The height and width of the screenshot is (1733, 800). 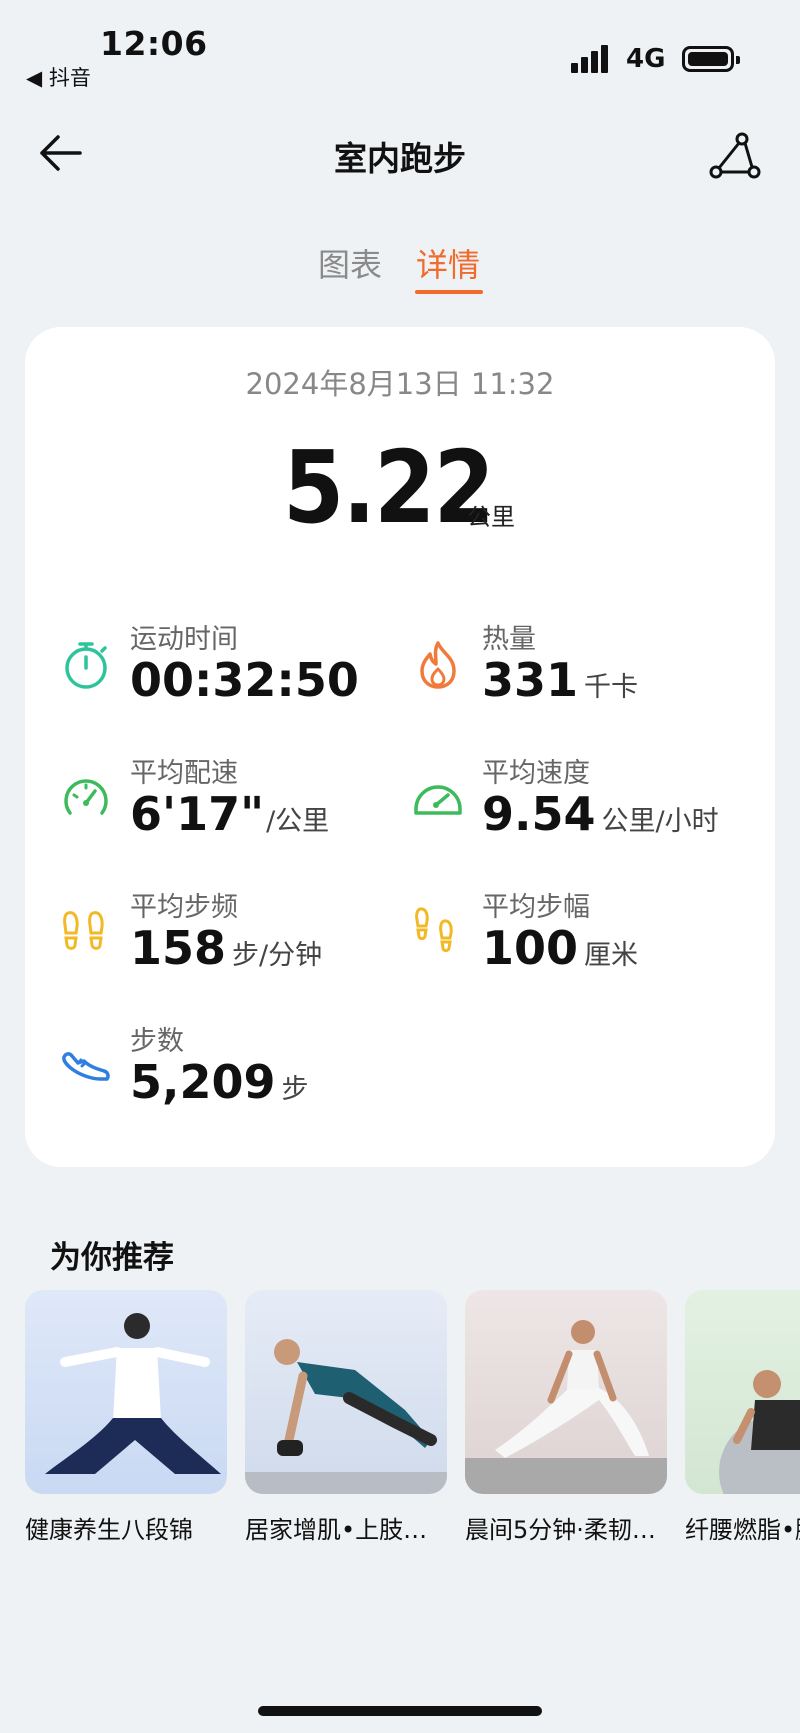 What do you see at coordinates (735, 157) in the screenshot?
I see `route-share-icon` at bounding box center [735, 157].